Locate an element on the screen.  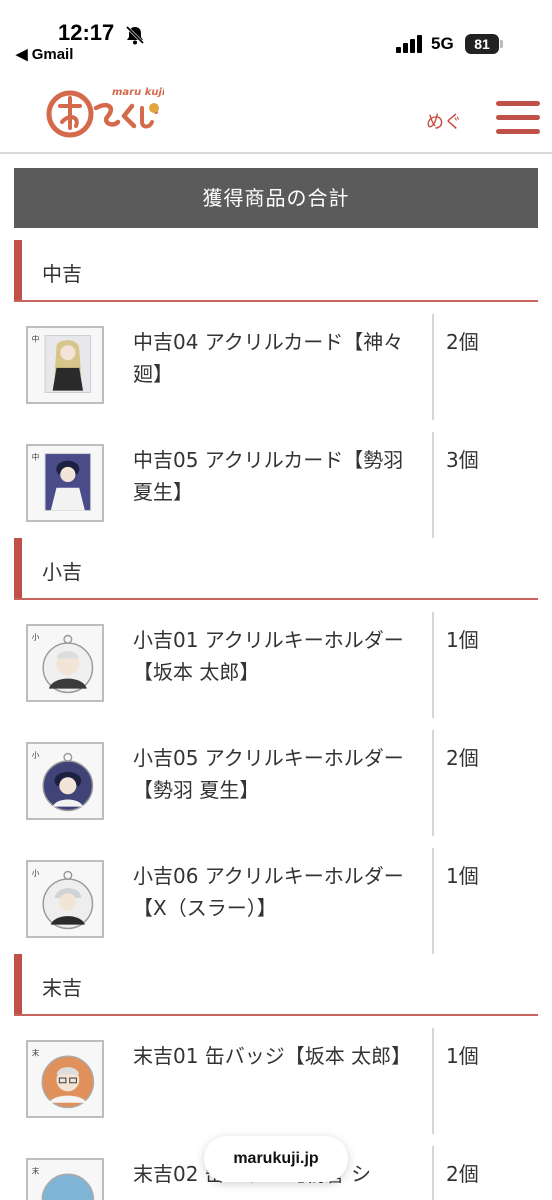
item-quantity: 3個 is located at coordinates (462, 460).